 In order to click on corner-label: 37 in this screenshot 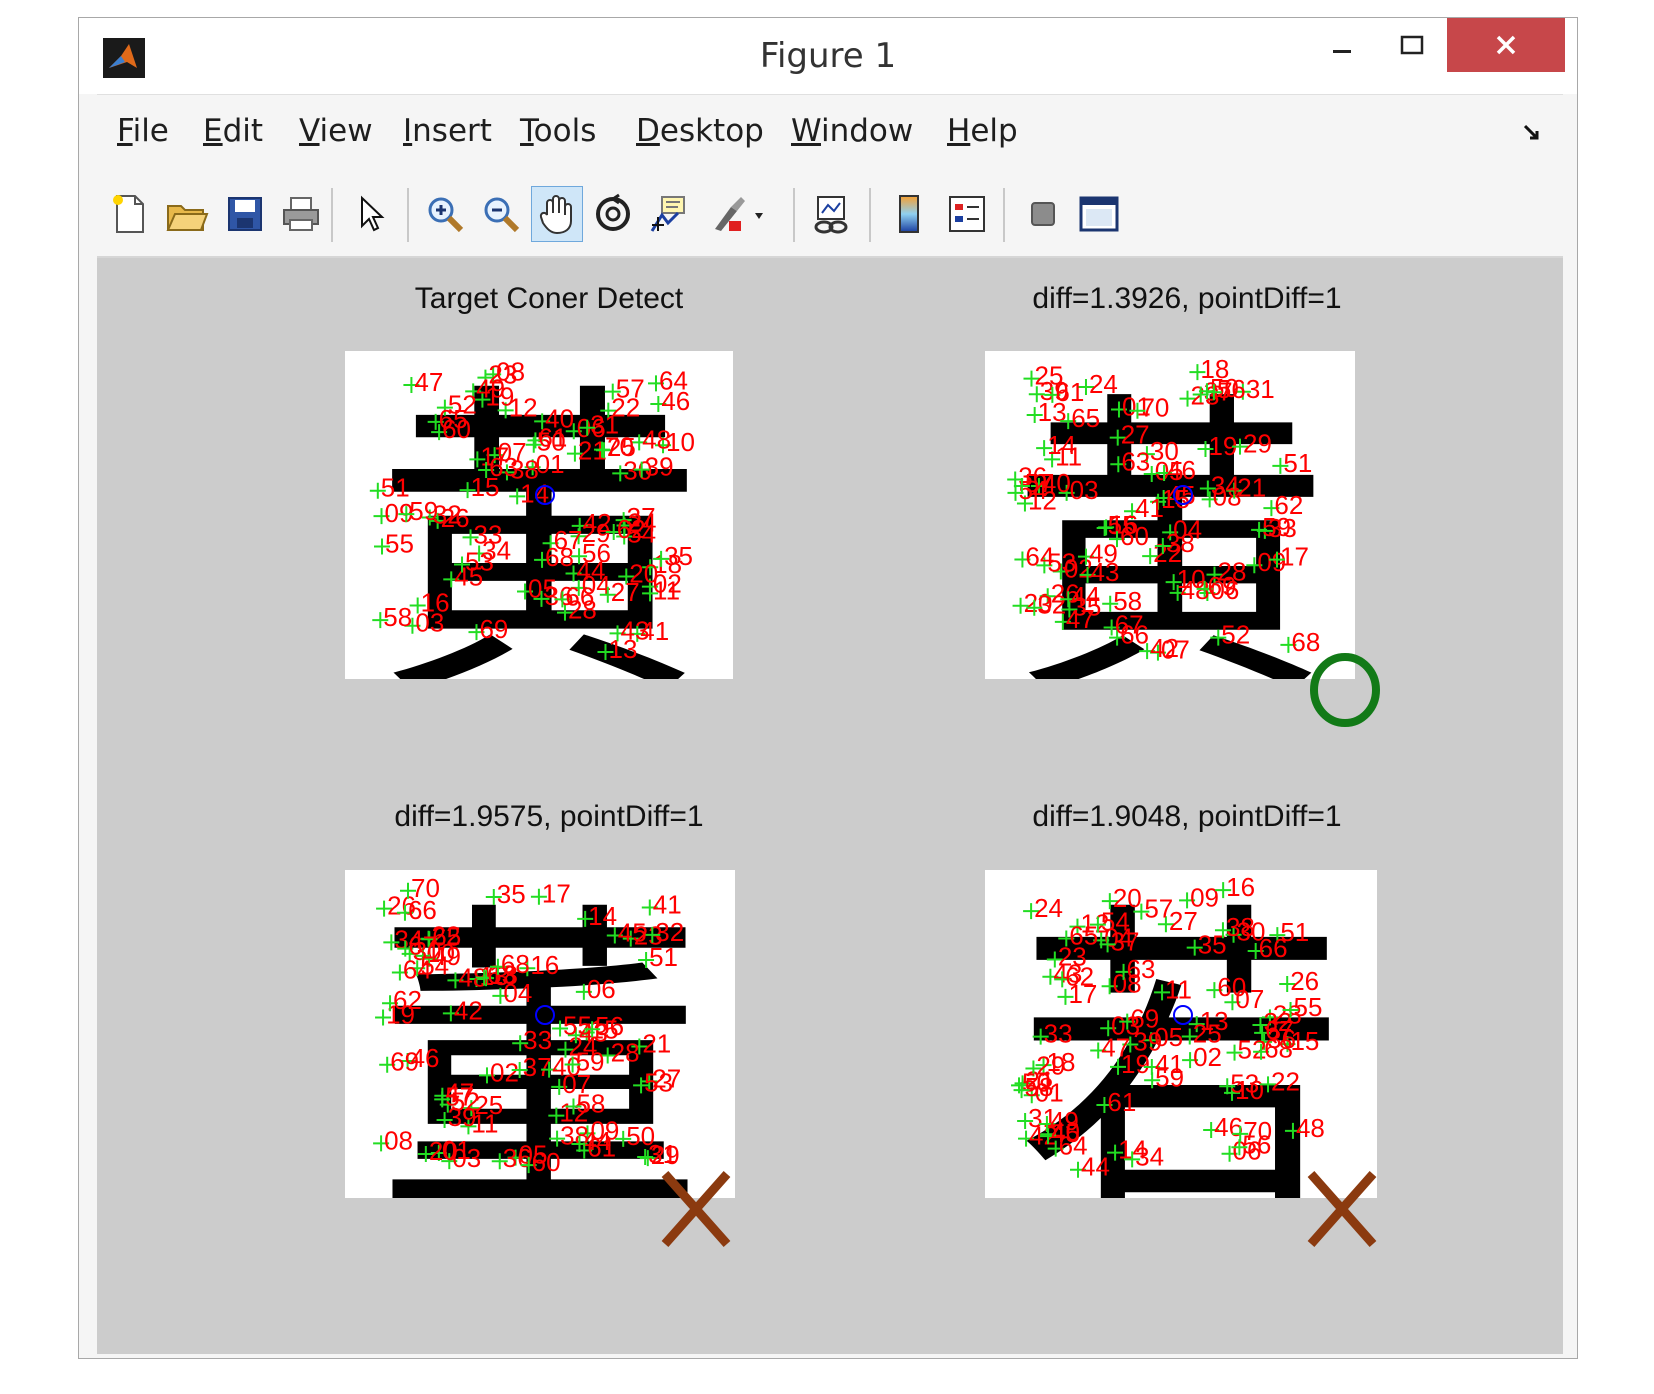, I will do `click(537, 1067)`.